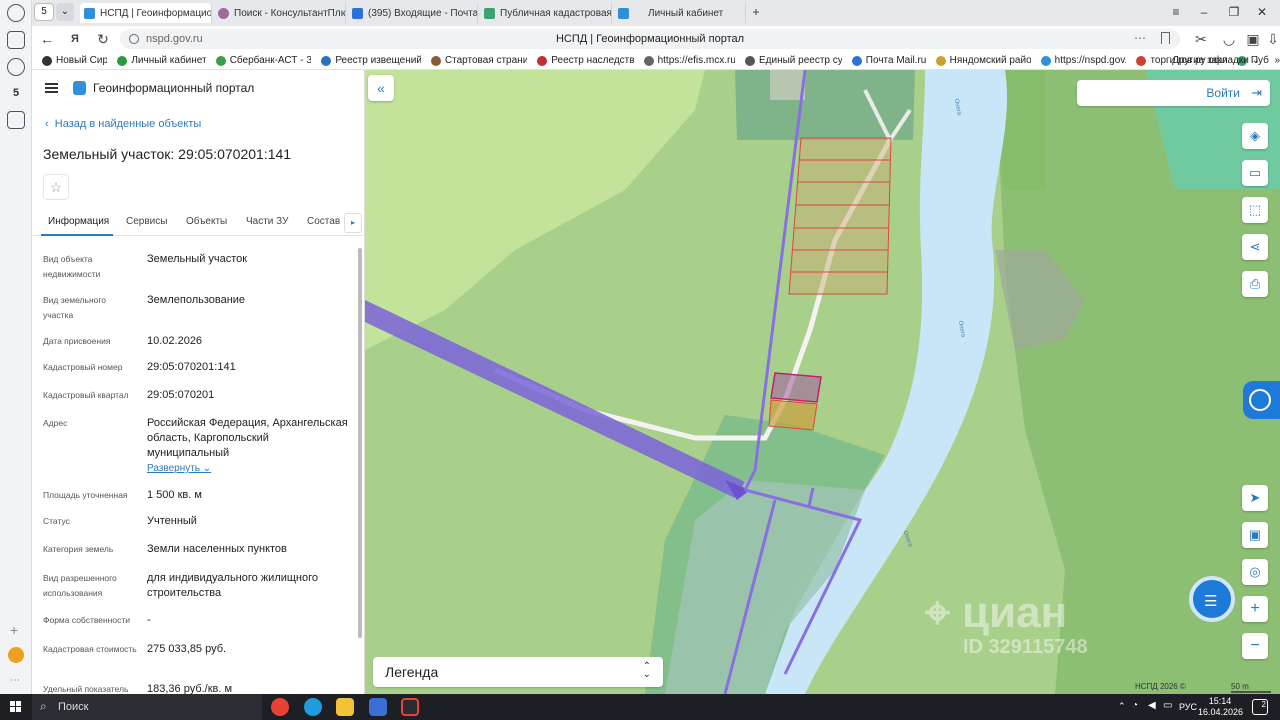  Describe the element at coordinates (267, 221) in the screenshot. I see `tab-parts: Части ЗУ` at that location.